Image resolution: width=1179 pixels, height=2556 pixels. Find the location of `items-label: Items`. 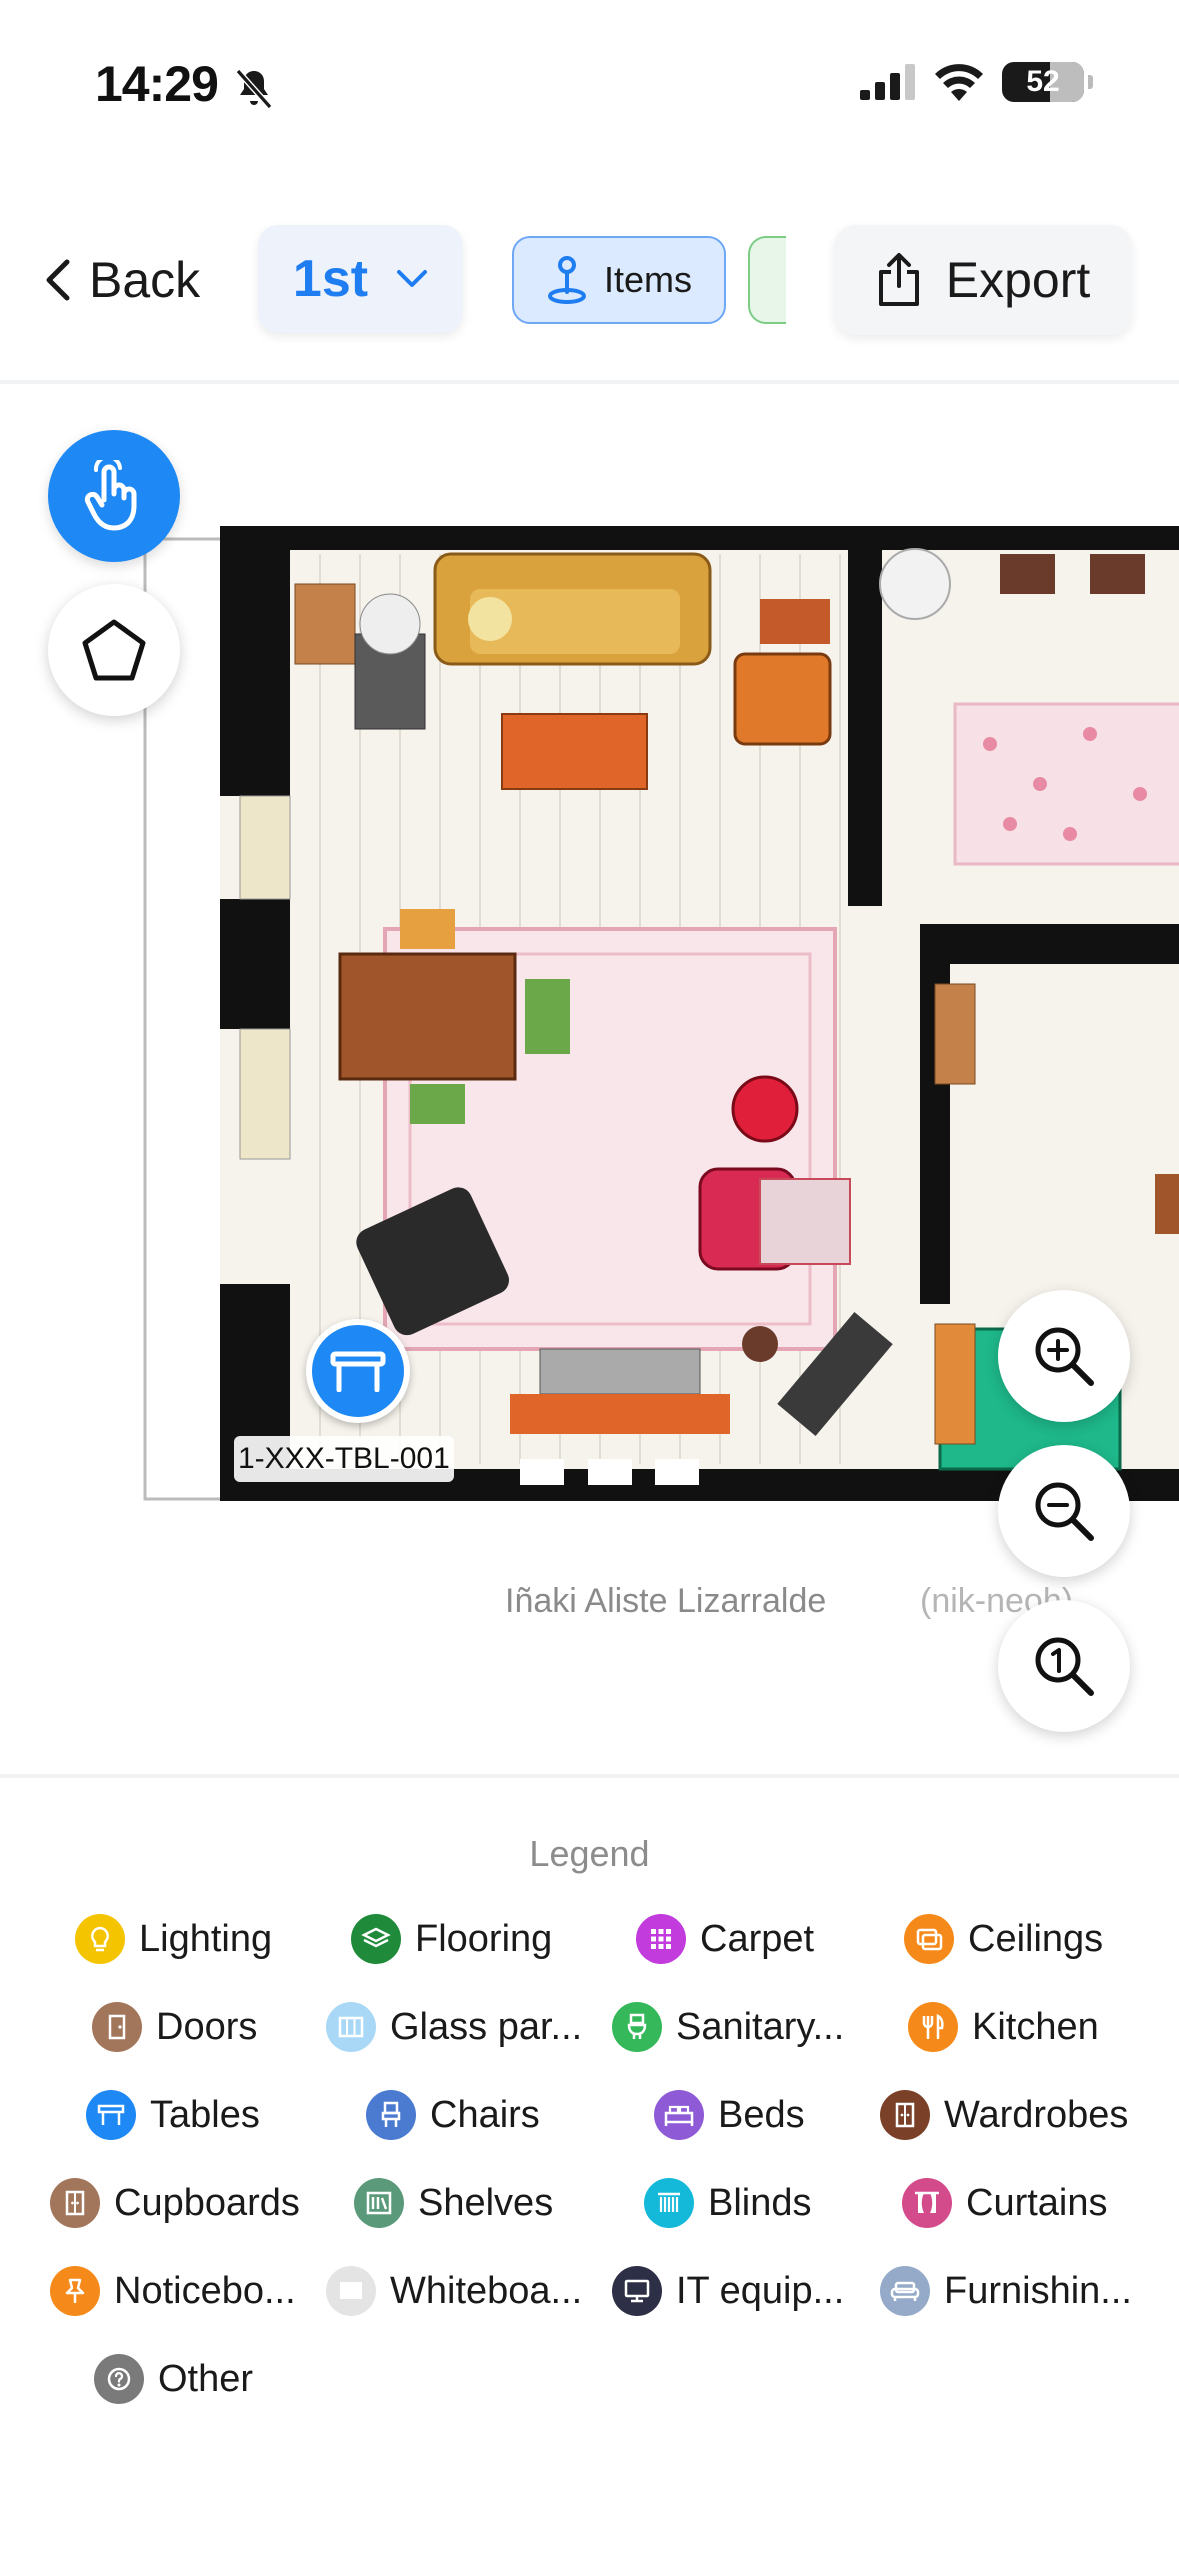

items-label: Items is located at coordinates (647, 279).